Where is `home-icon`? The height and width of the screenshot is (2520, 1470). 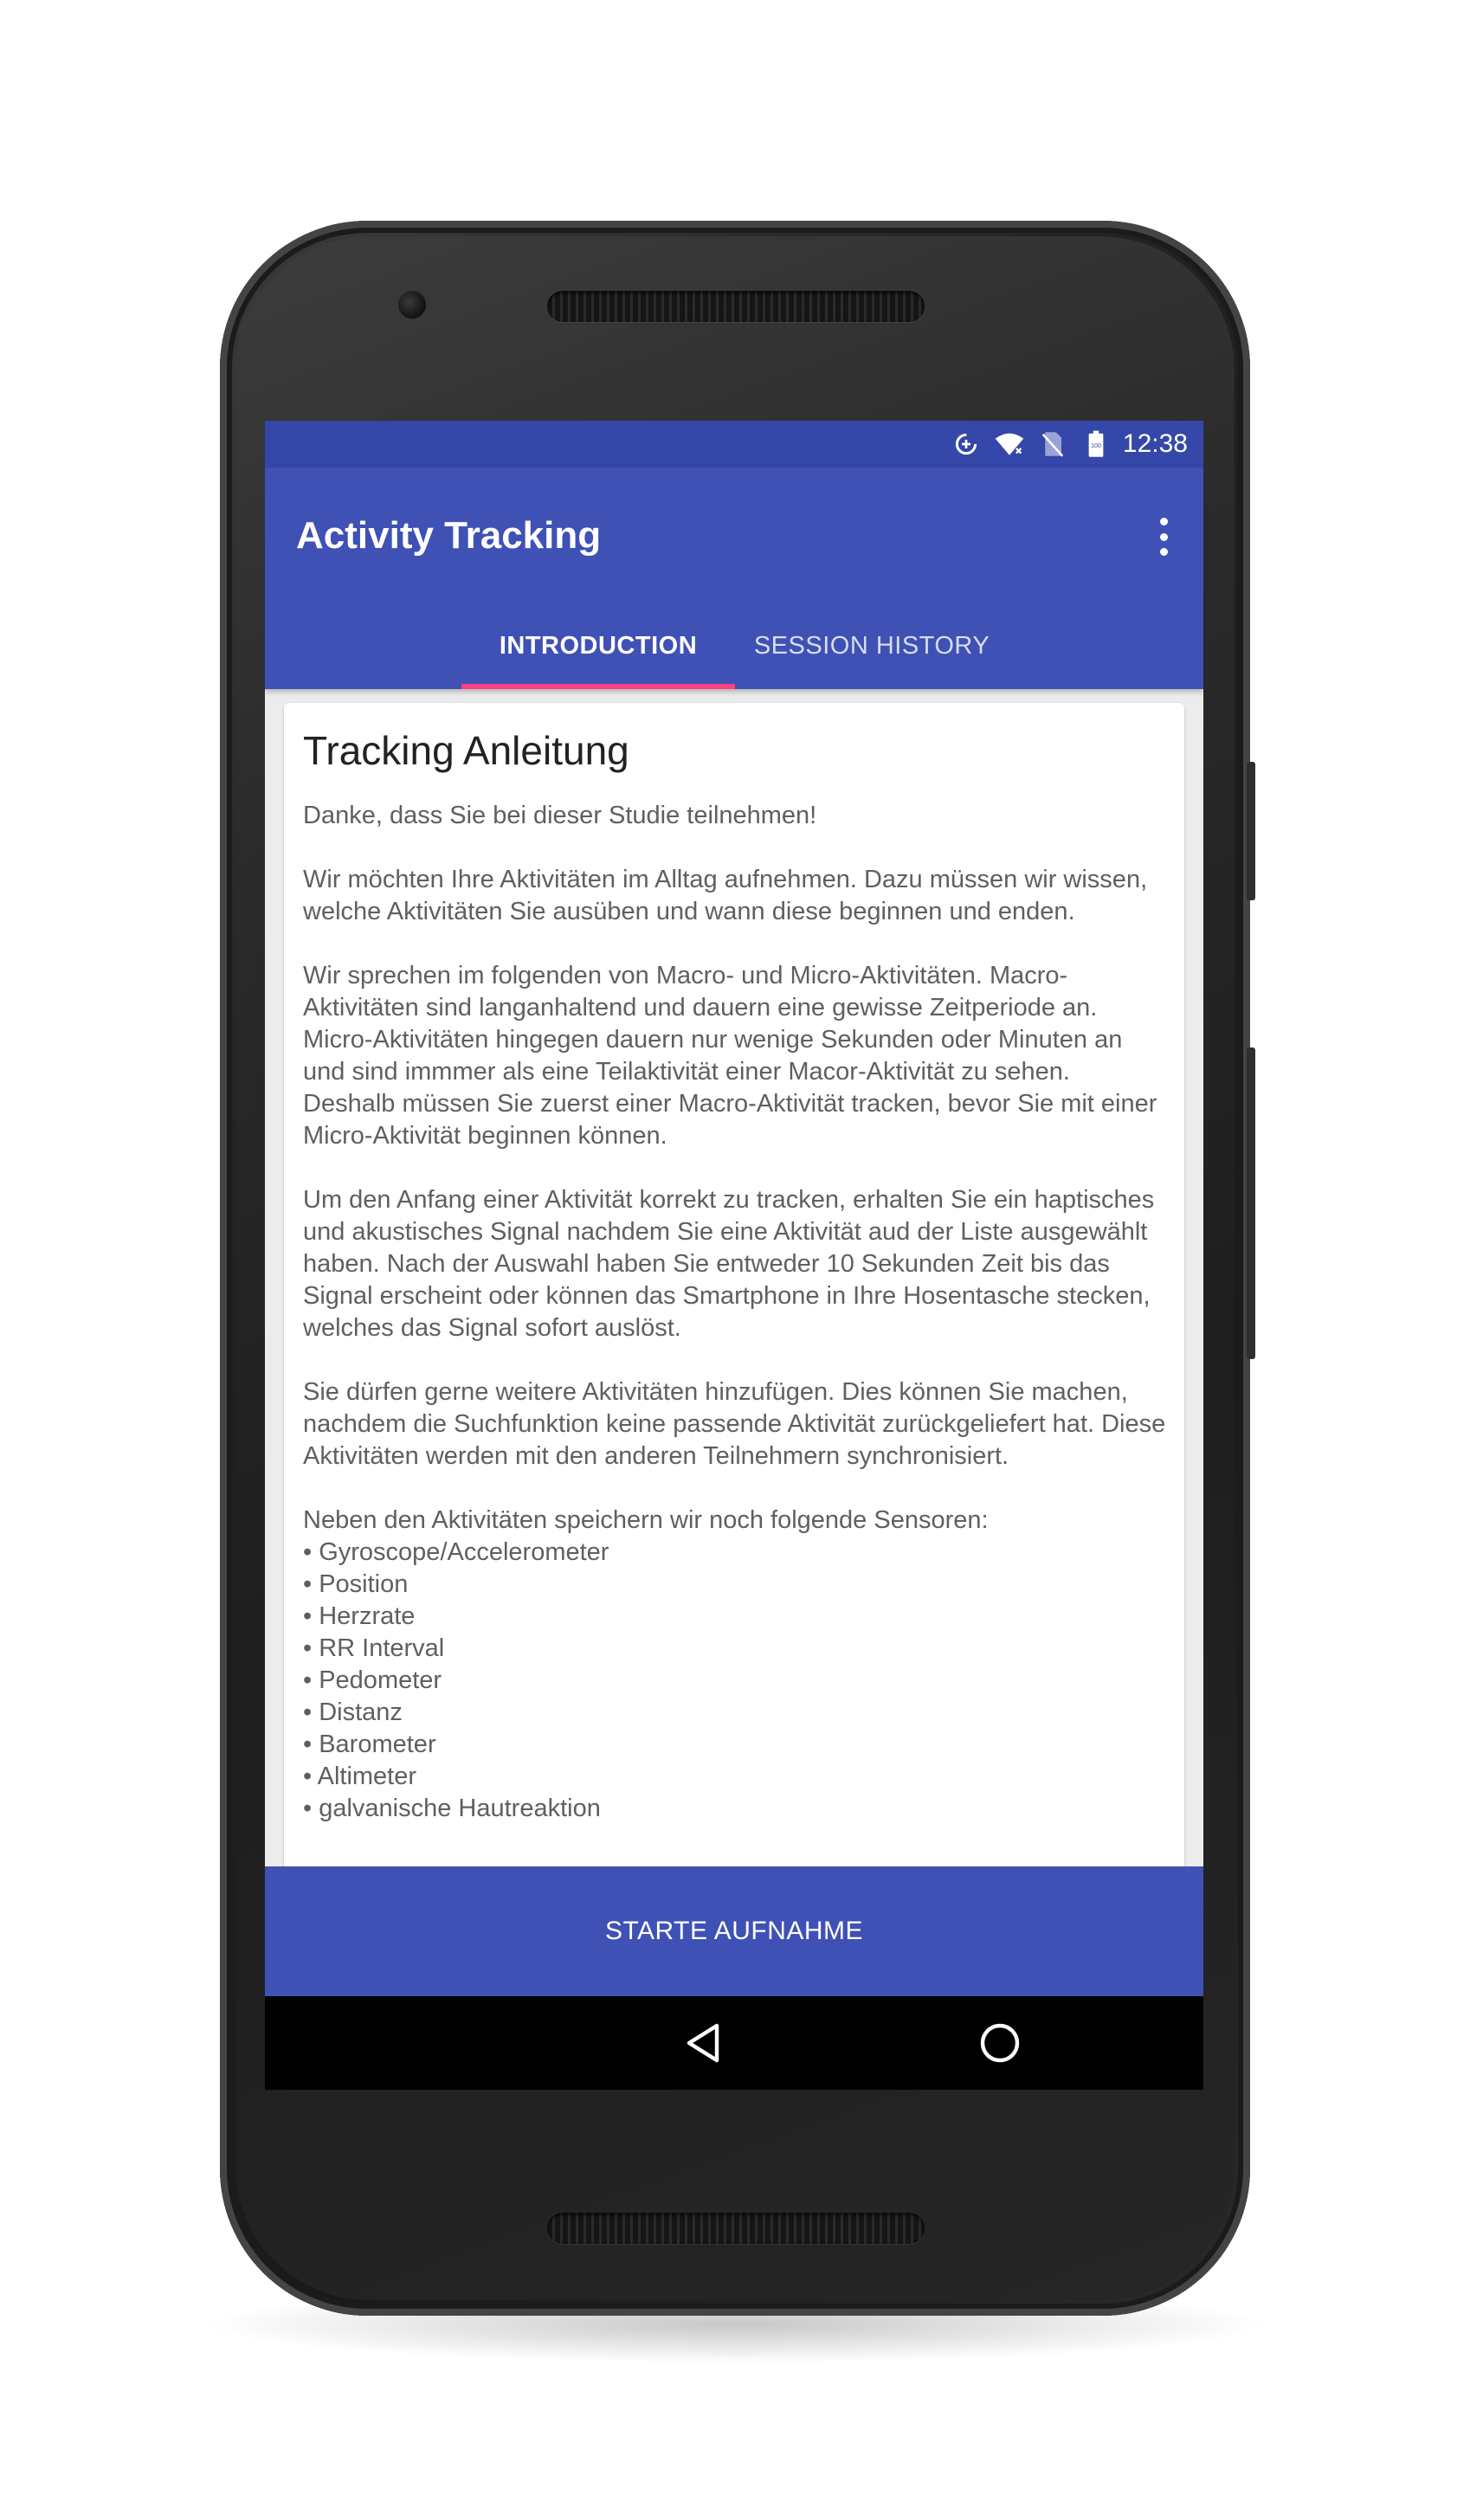
home-icon is located at coordinates (1000, 2043).